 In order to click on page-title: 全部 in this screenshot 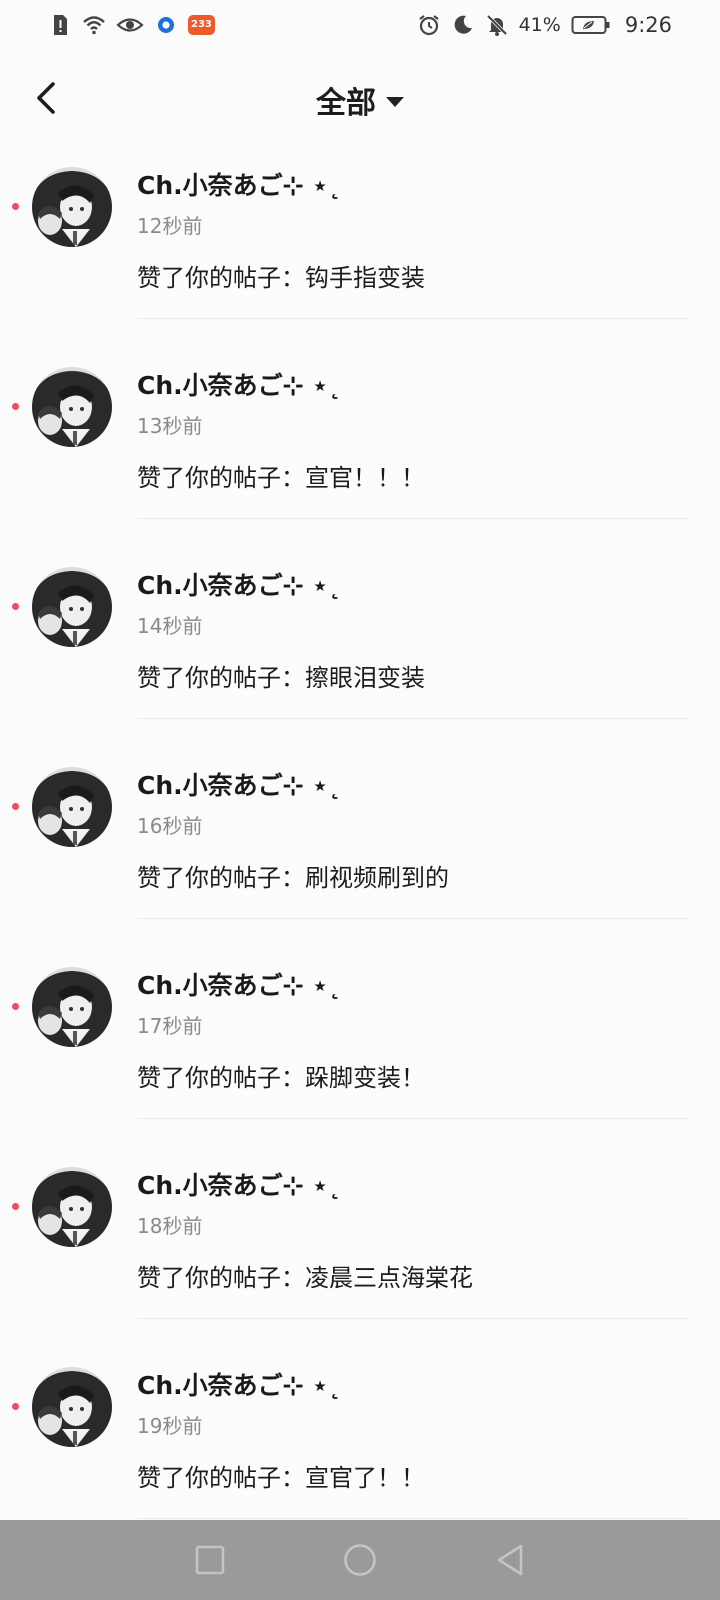, I will do `click(346, 103)`.